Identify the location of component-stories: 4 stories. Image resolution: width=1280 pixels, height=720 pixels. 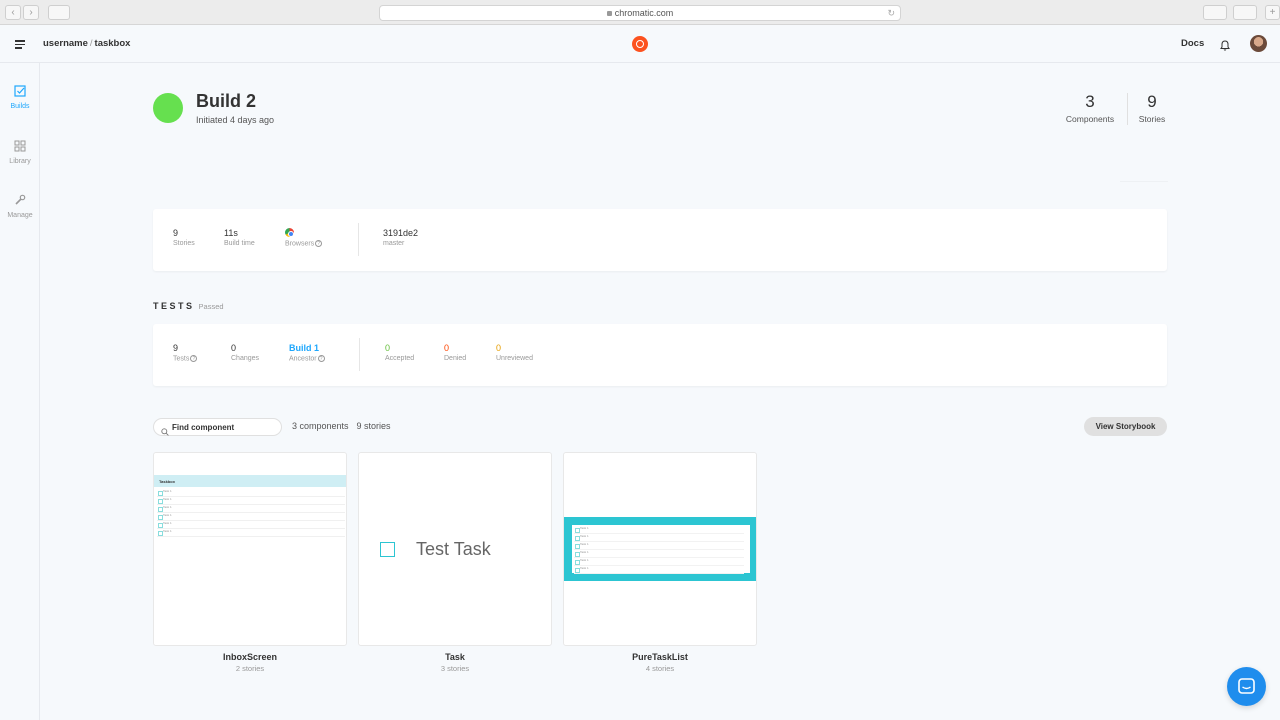
(660, 668).